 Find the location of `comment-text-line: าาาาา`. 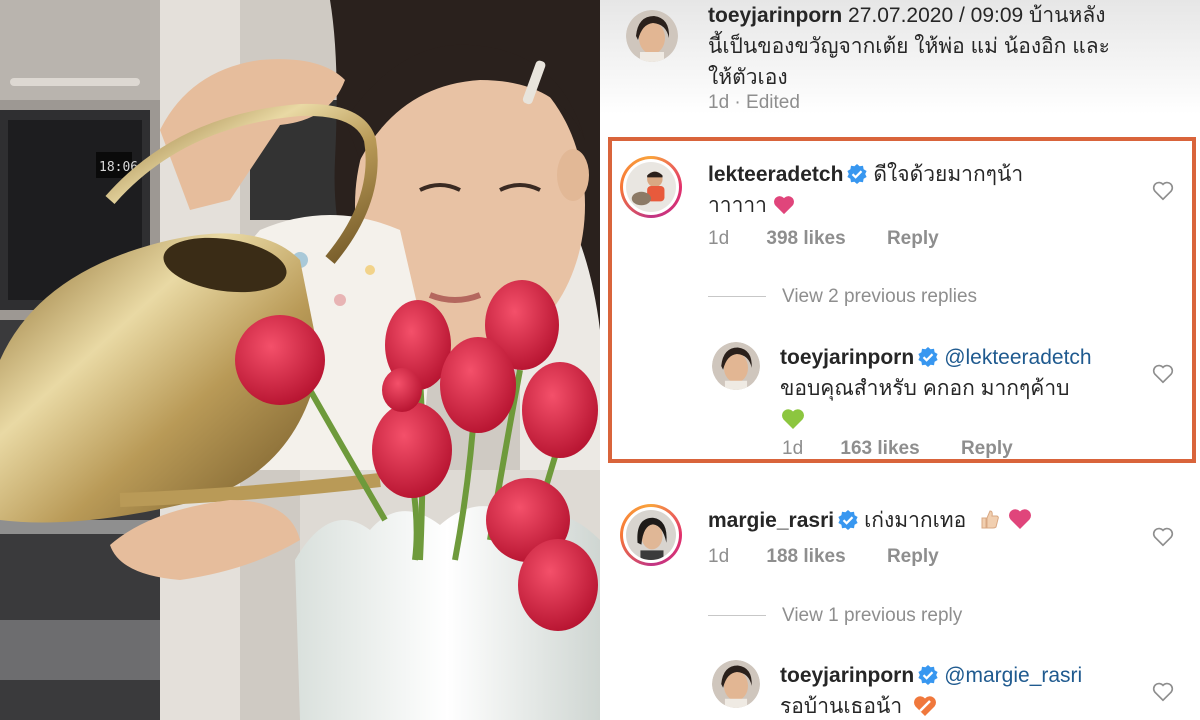

comment-text-line: าาาาา is located at coordinates (737, 205).